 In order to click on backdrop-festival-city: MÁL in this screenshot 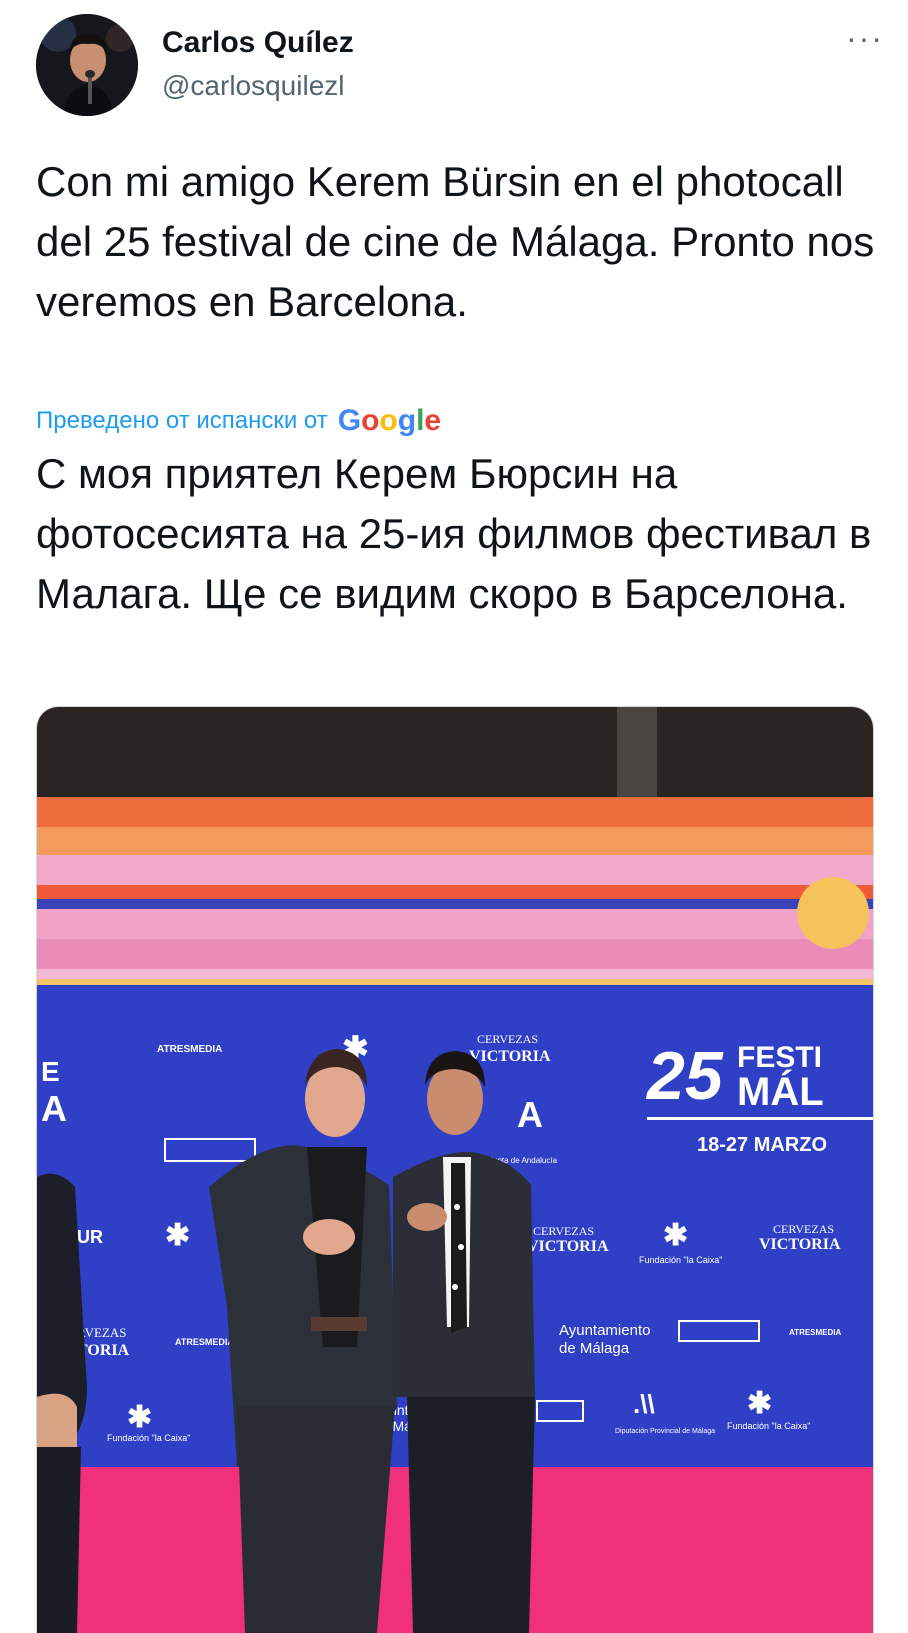, I will do `click(780, 1091)`.